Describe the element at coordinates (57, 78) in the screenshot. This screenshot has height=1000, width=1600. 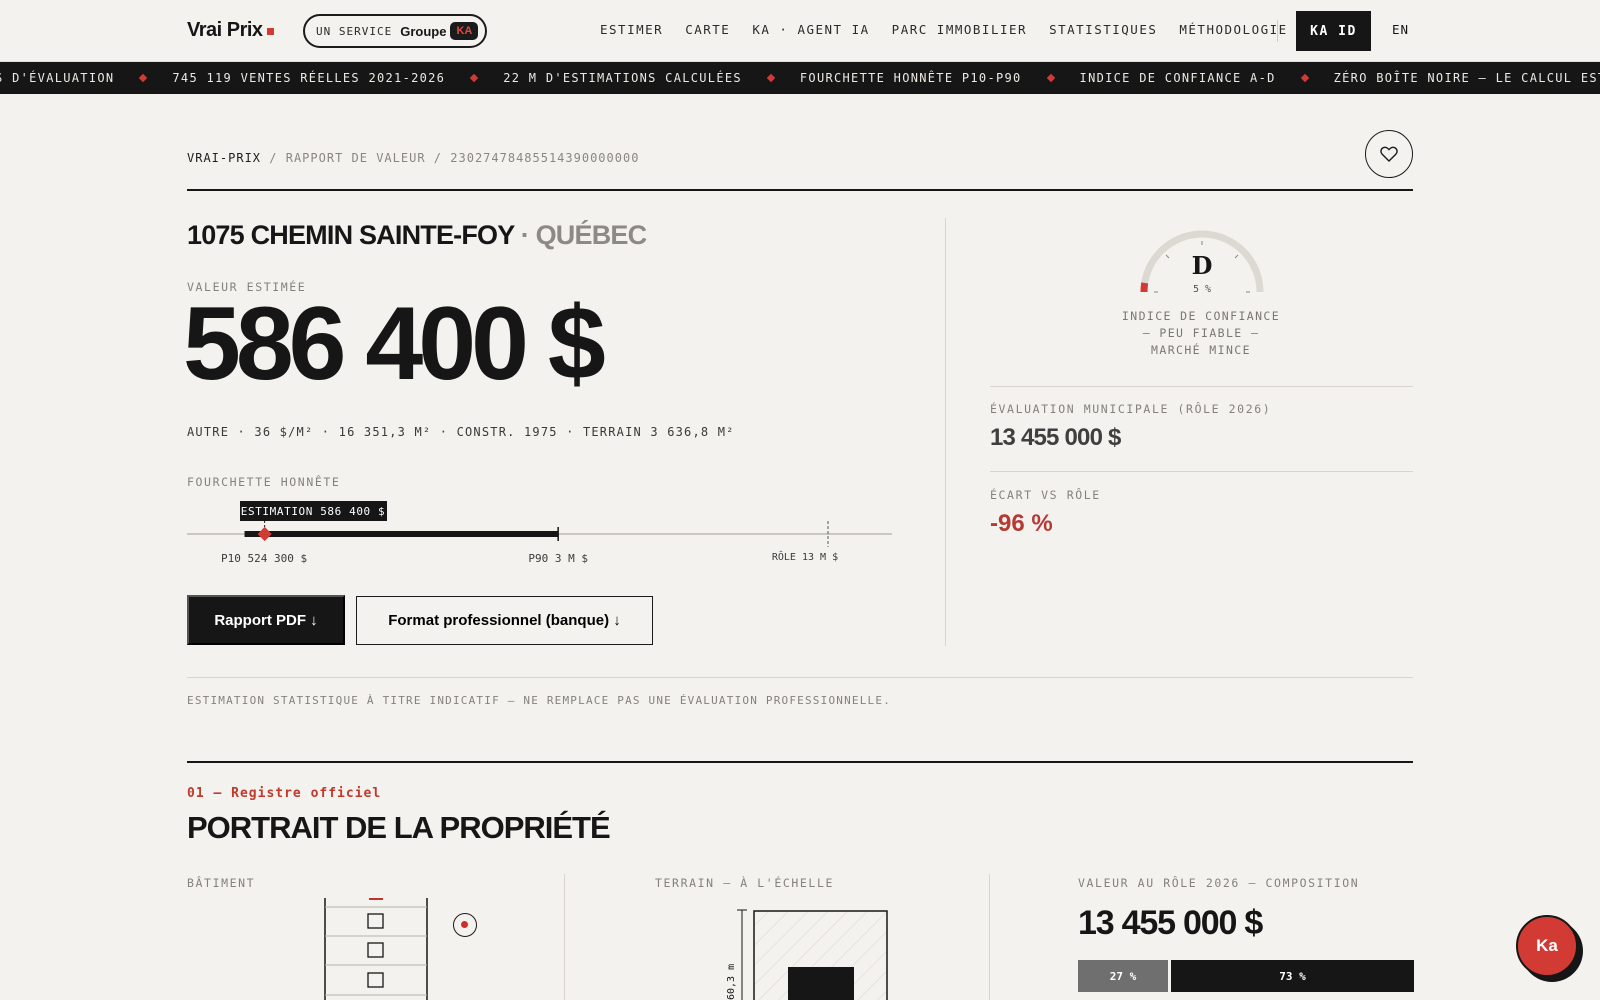
I see `ticker-item: TÉS D'ÉVALUATION` at that location.